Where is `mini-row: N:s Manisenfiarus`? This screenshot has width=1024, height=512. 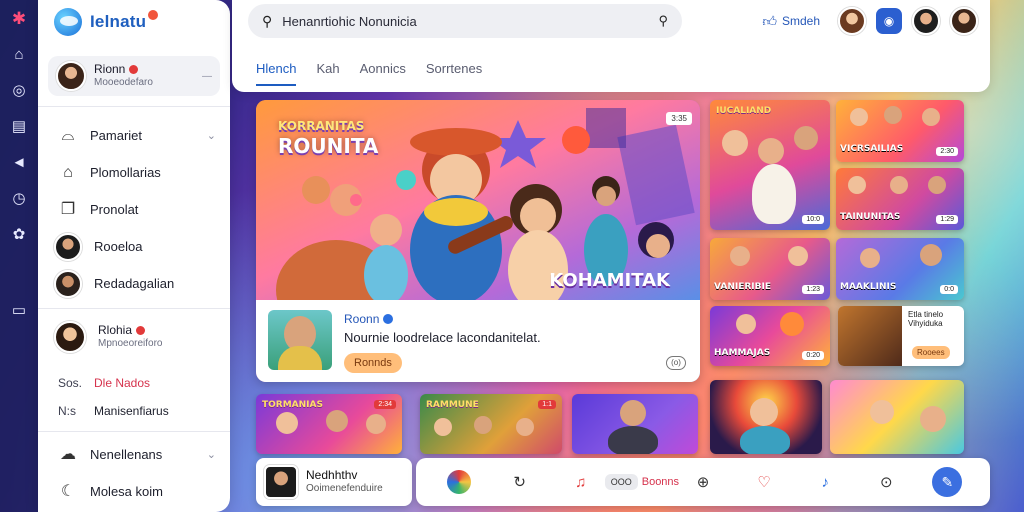 mini-row: N:s Manisenfiarus is located at coordinates (134, 411).